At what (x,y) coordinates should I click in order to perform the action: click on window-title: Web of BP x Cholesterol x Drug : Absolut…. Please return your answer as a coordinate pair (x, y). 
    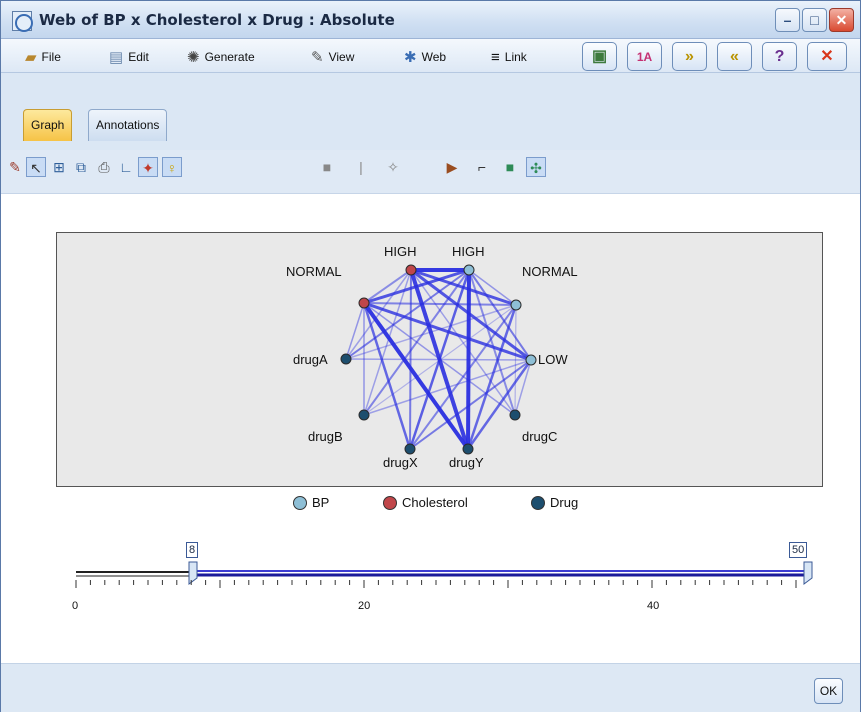
    Looking at the image, I should click on (217, 20).